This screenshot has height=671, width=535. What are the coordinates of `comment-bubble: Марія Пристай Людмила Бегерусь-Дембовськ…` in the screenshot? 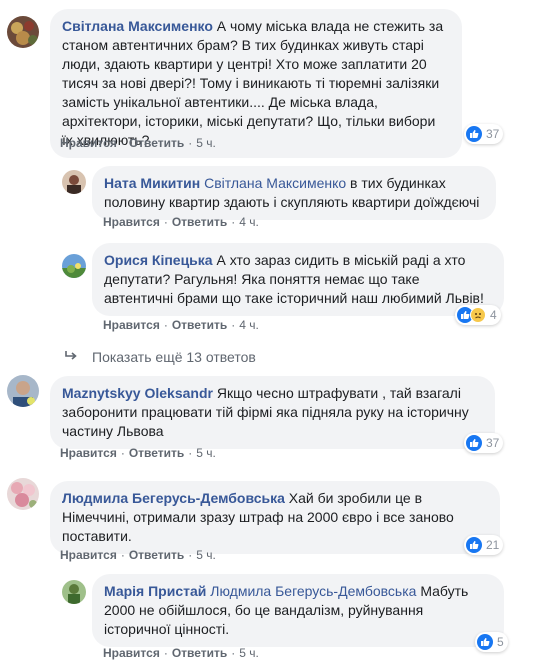 It's located at (298, 610).